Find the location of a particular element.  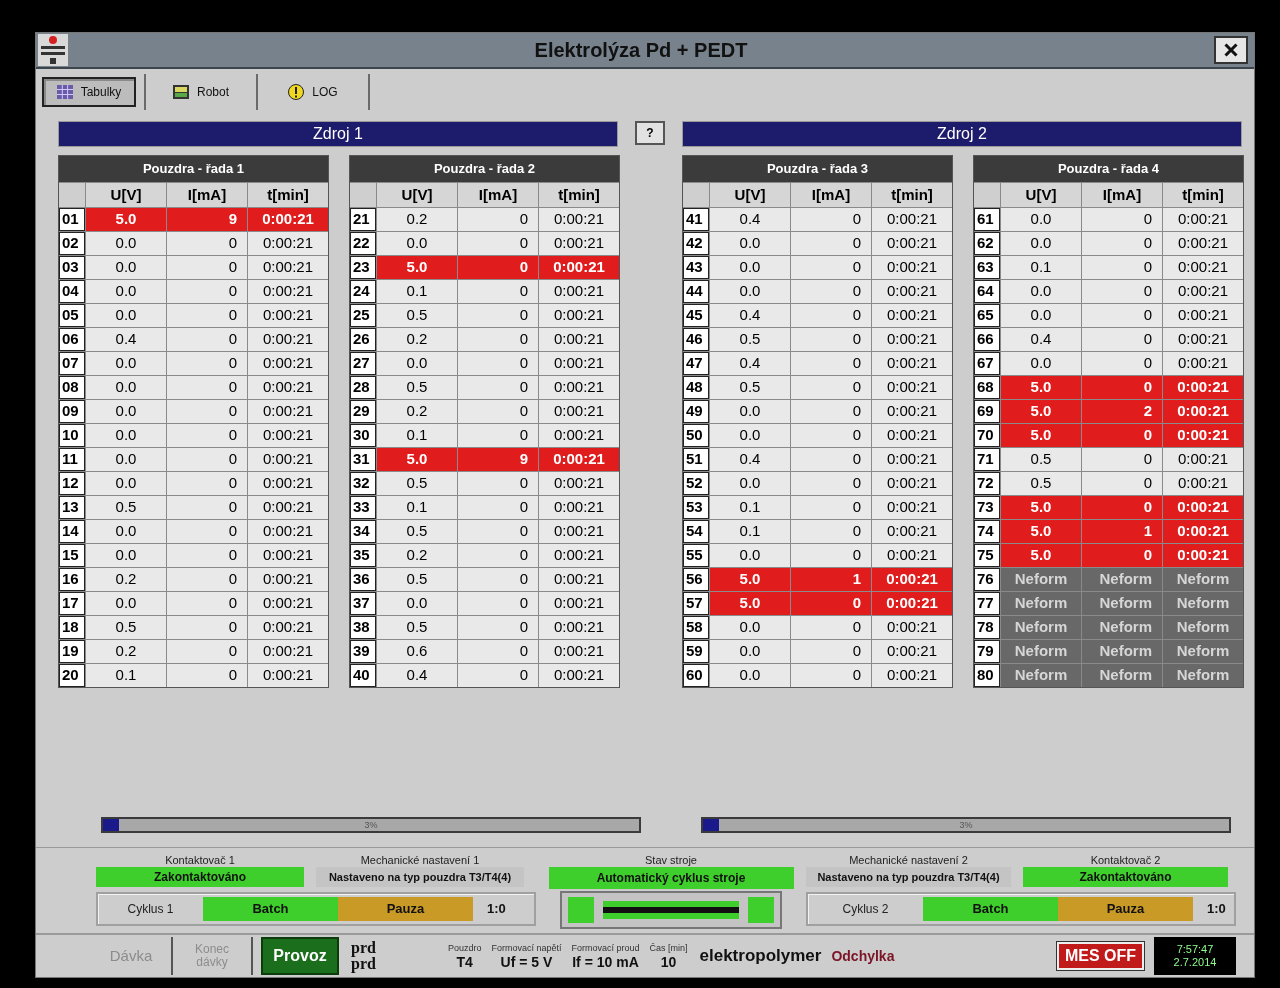

rail-icon is located at coordinates (671, 910).